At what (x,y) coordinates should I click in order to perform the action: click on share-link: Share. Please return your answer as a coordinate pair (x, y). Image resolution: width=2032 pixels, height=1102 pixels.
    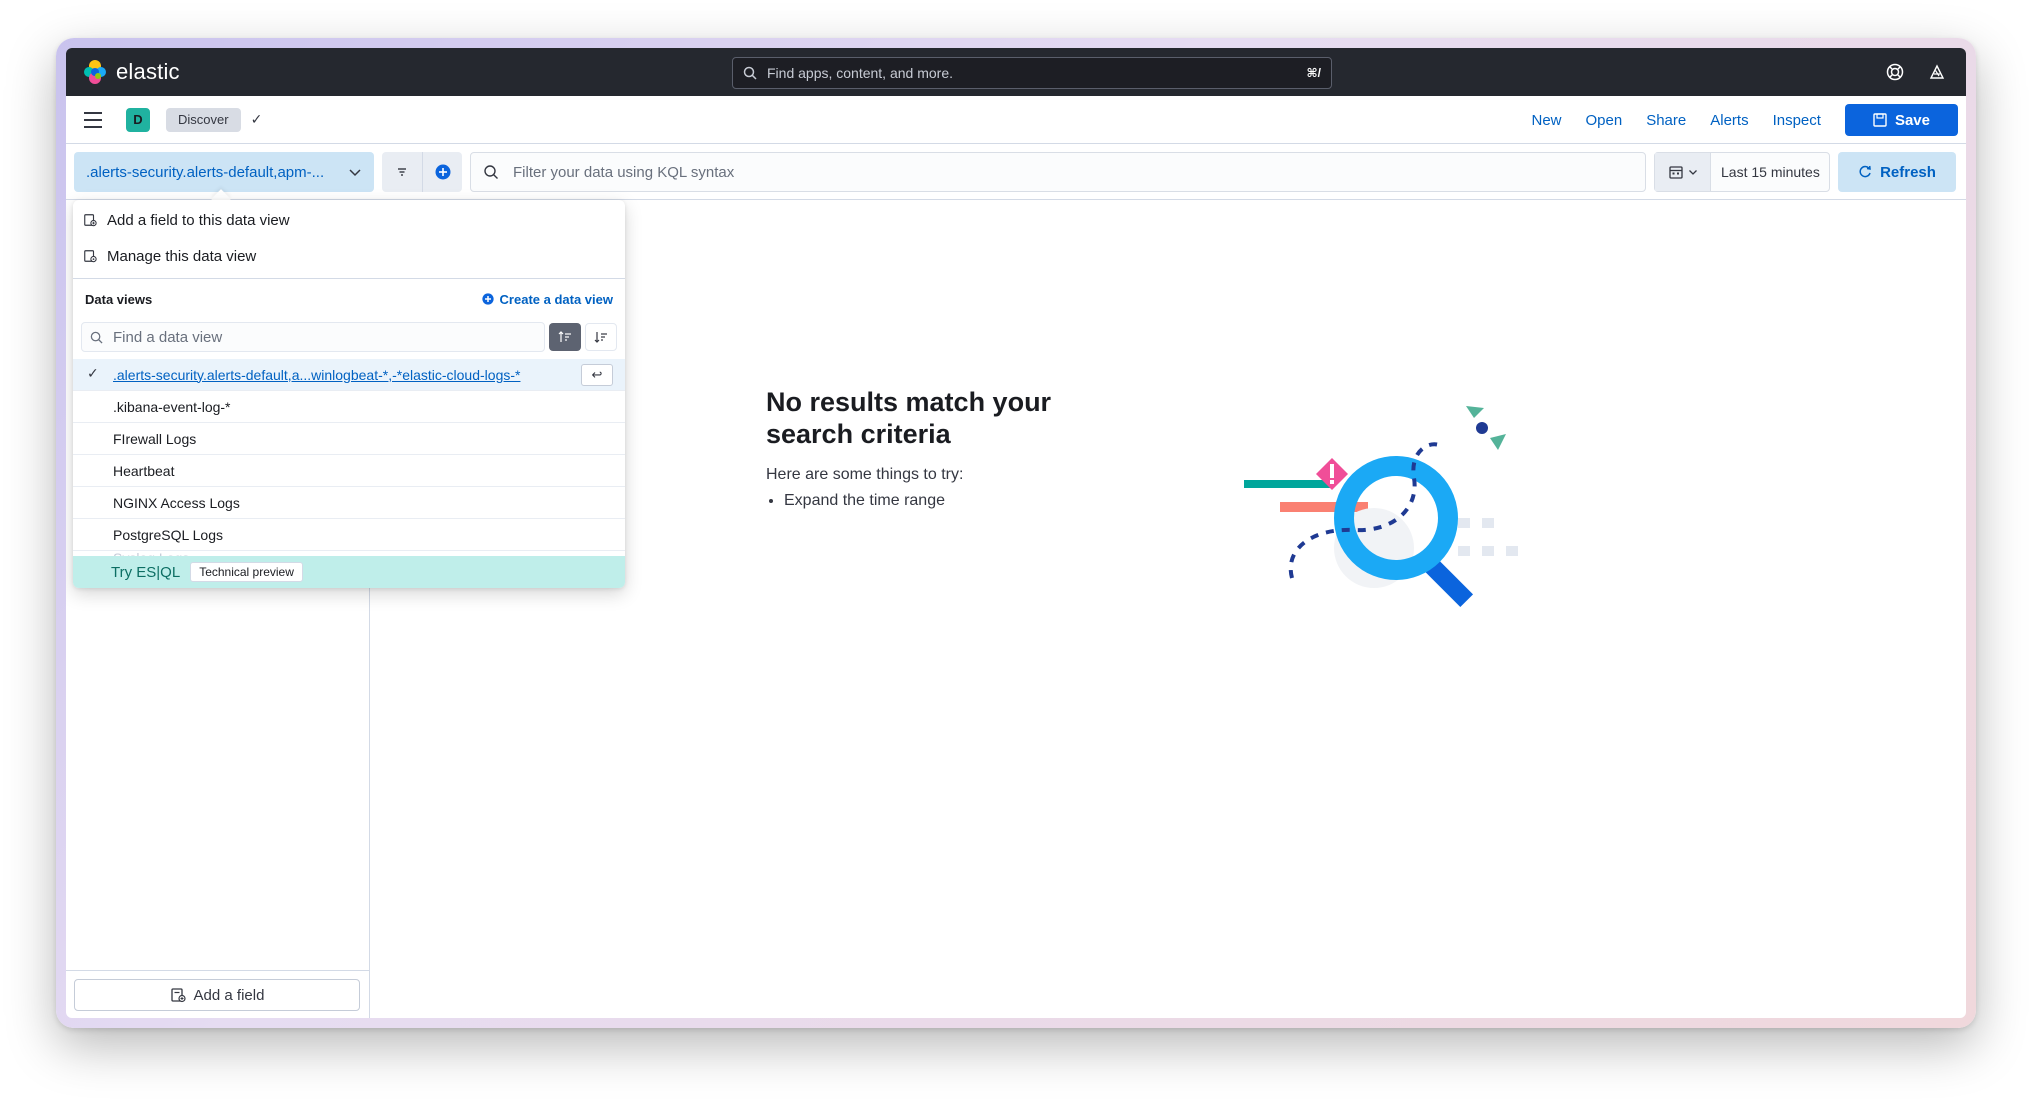
    Looking at the image, I should click on (1666, 120).